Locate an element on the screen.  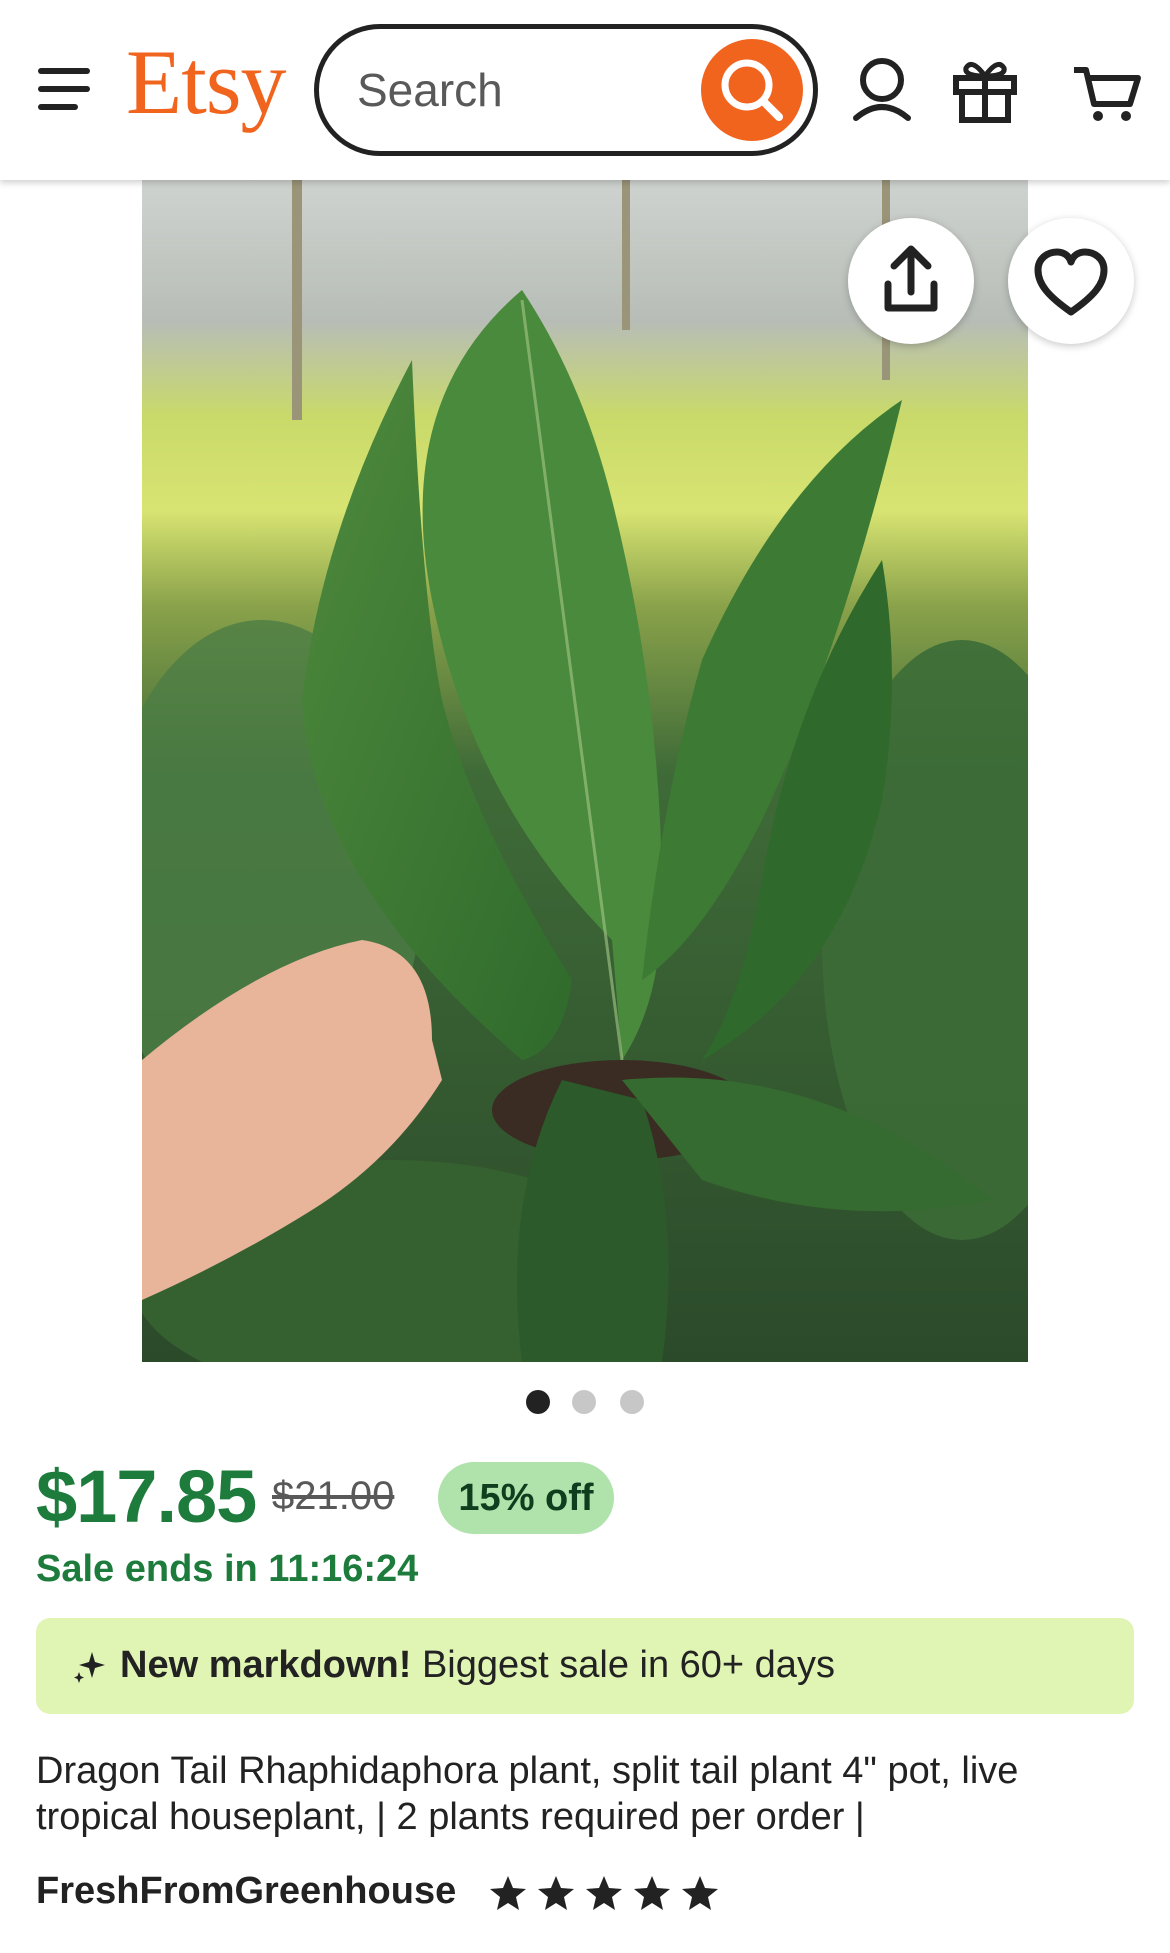
share-icon is located at coordinates (911, 278).